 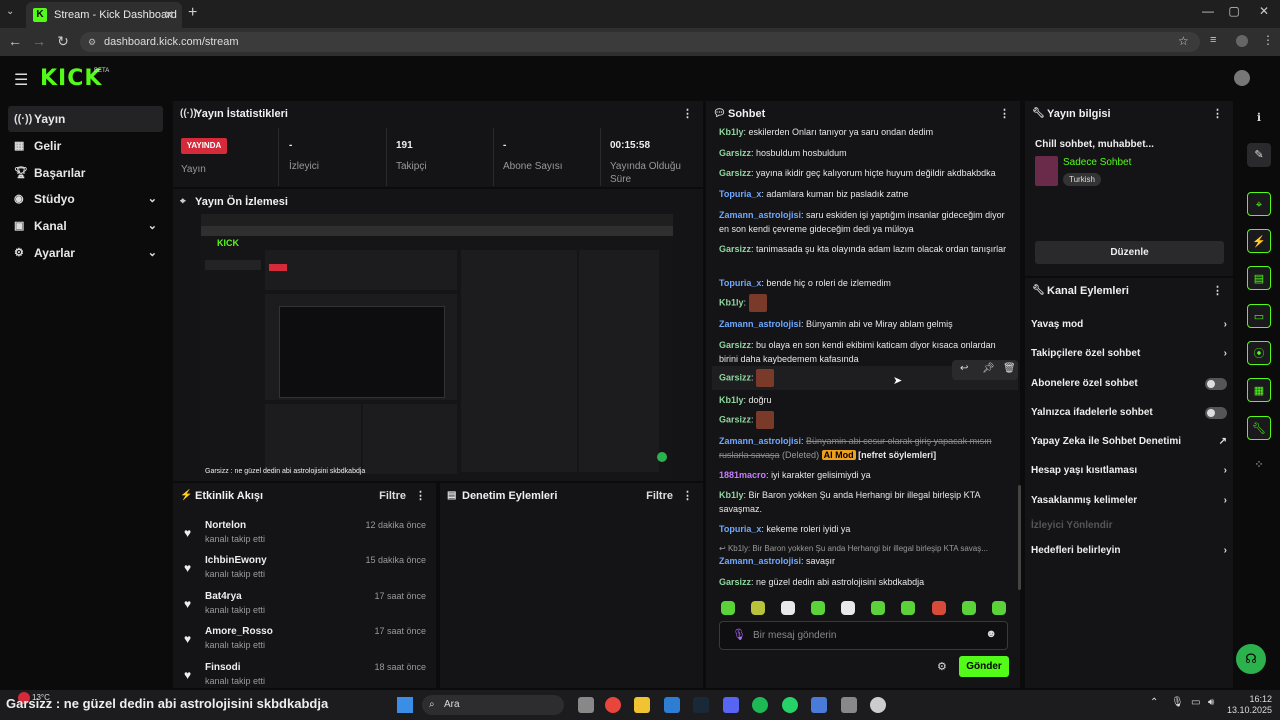 What do you see at coordinates (1154, 702) in the screenshot?
I see `tray-chevron-icon: ⌃` at bounding box center [1154, 702].